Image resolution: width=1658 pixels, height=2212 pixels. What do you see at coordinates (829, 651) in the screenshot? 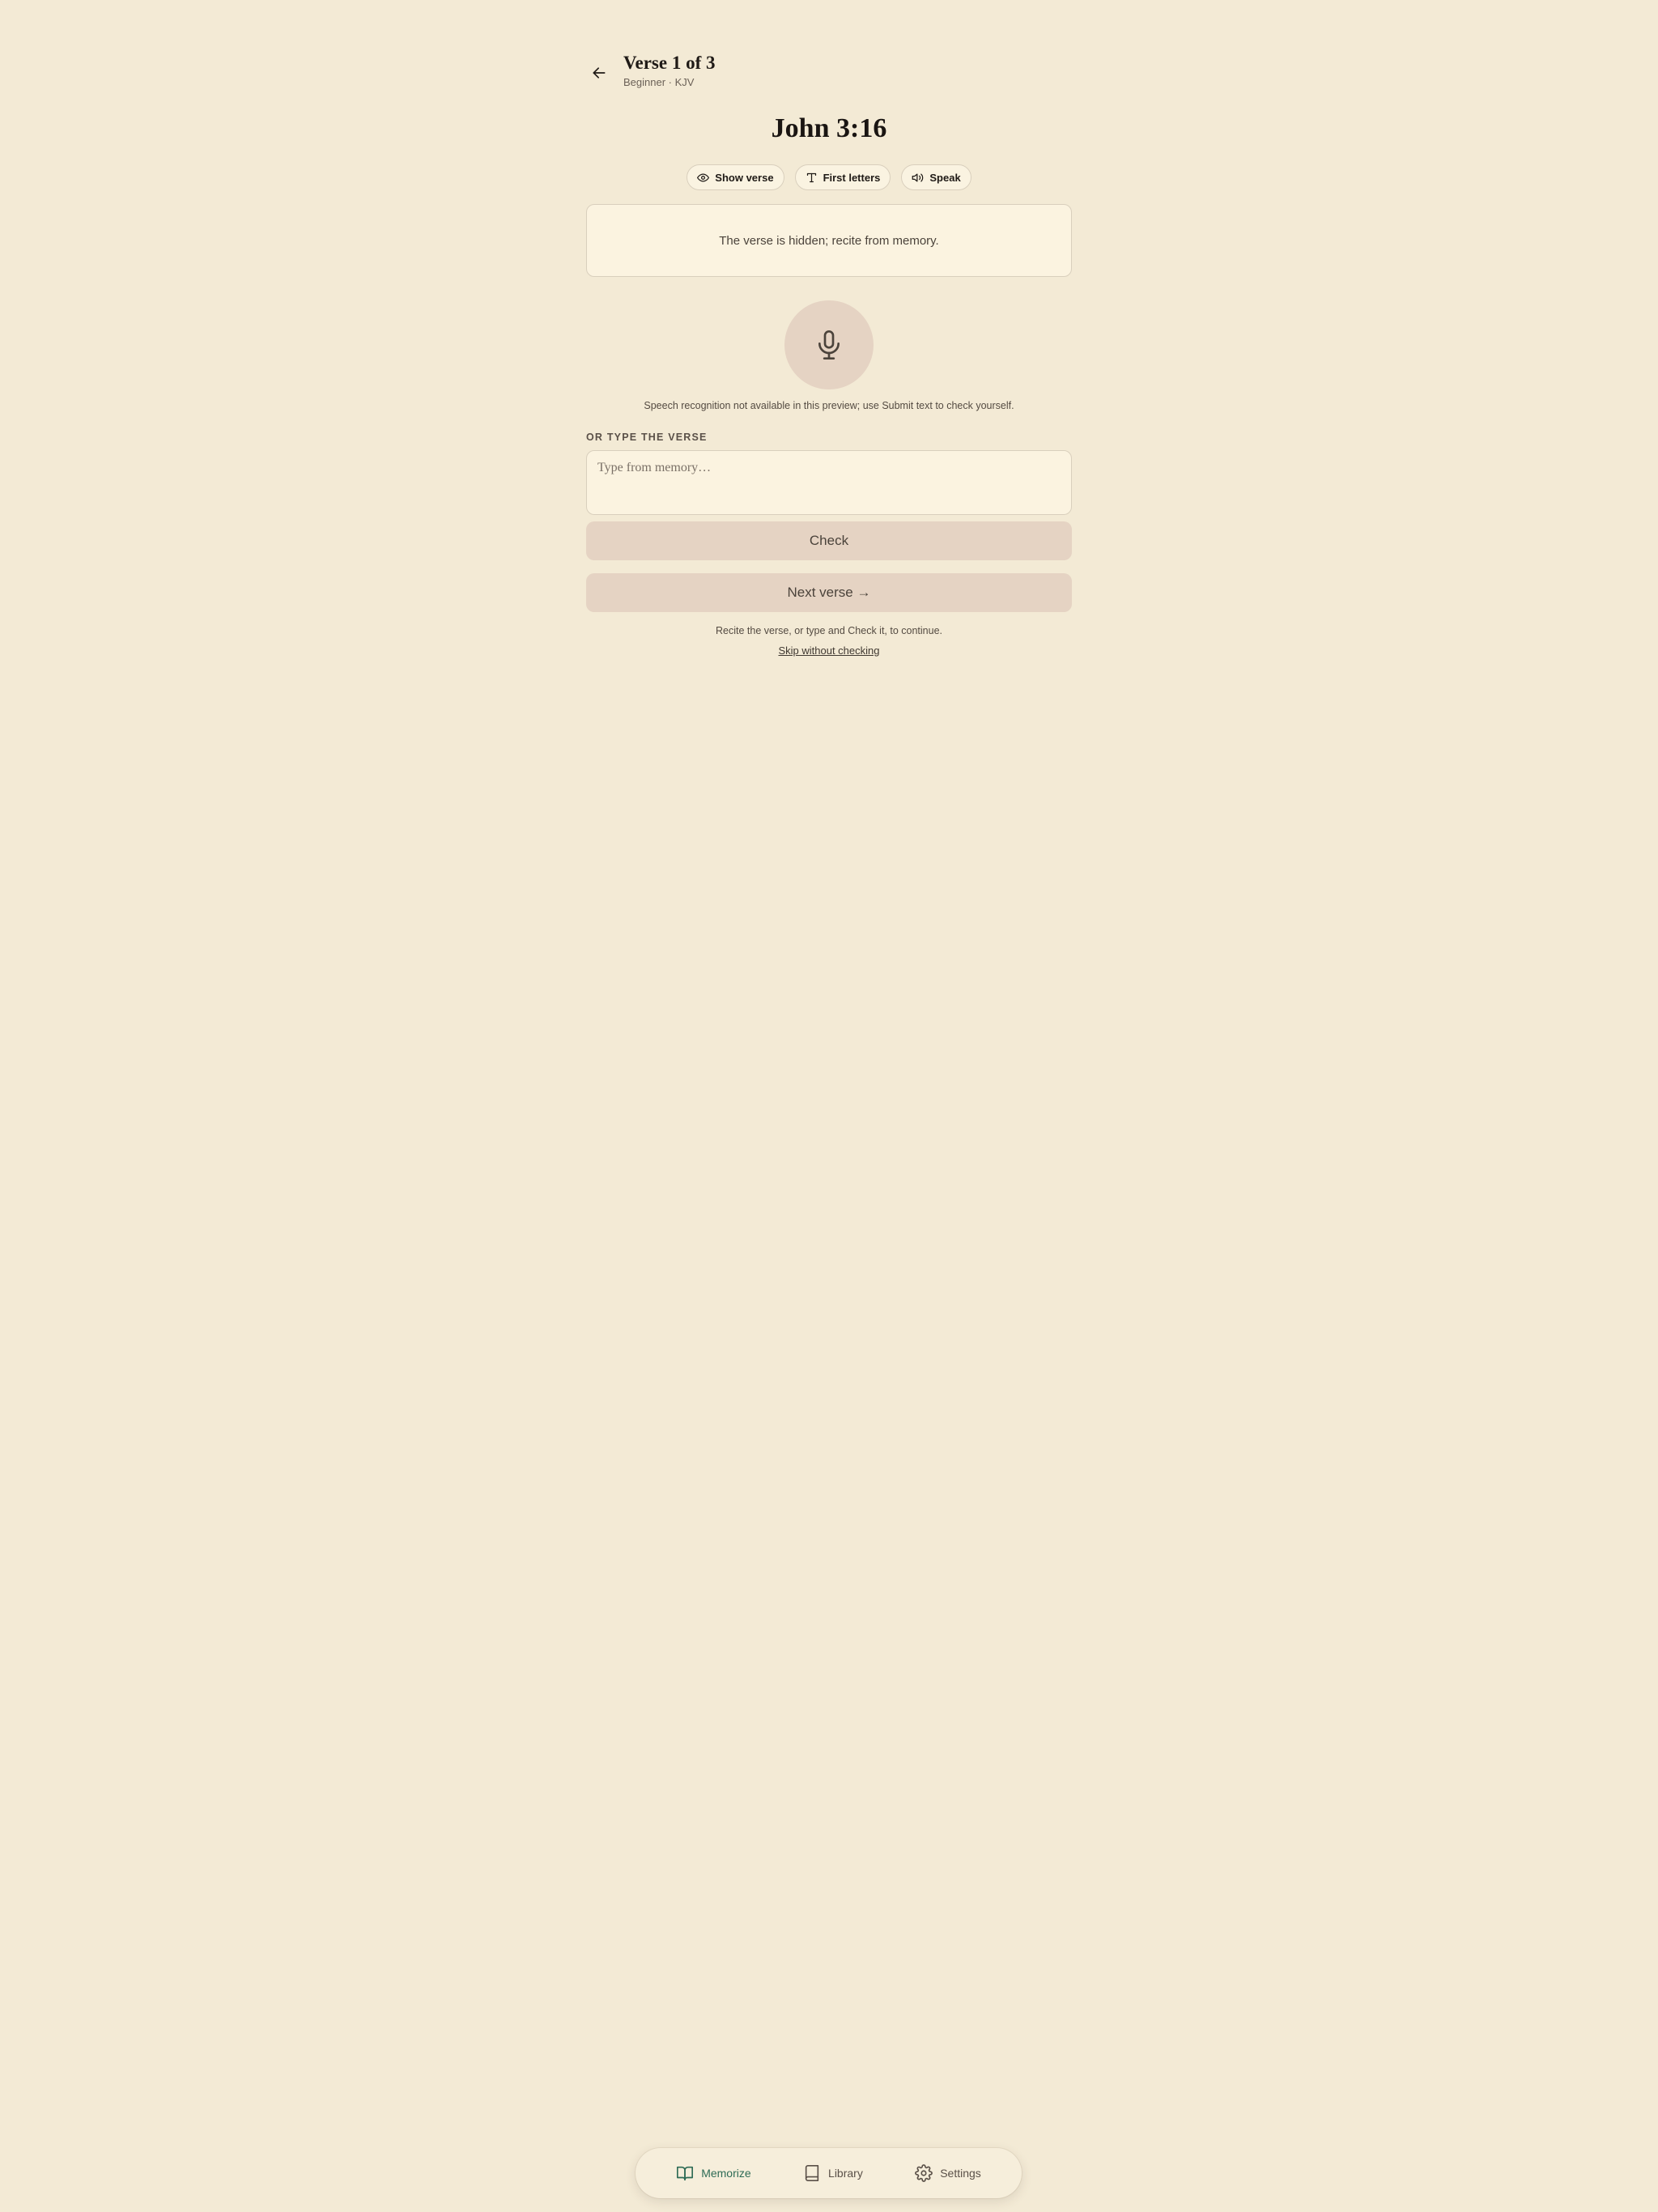
I see `skip-link: Skip without checking` at bounding box center [829, 651].